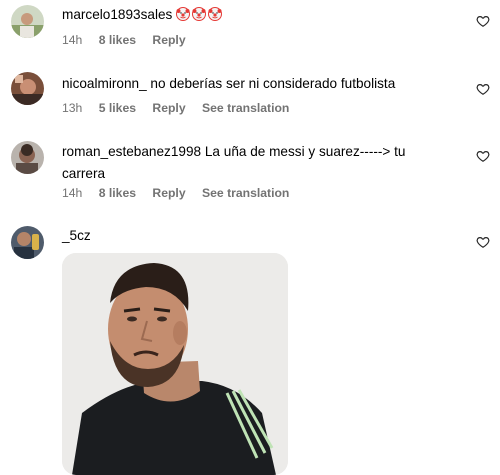 The width and height of the screenshot is (500, 475). I want to click on comment-1: marcelo1893sales 14h 8 likes Reply, so click(250, 30).